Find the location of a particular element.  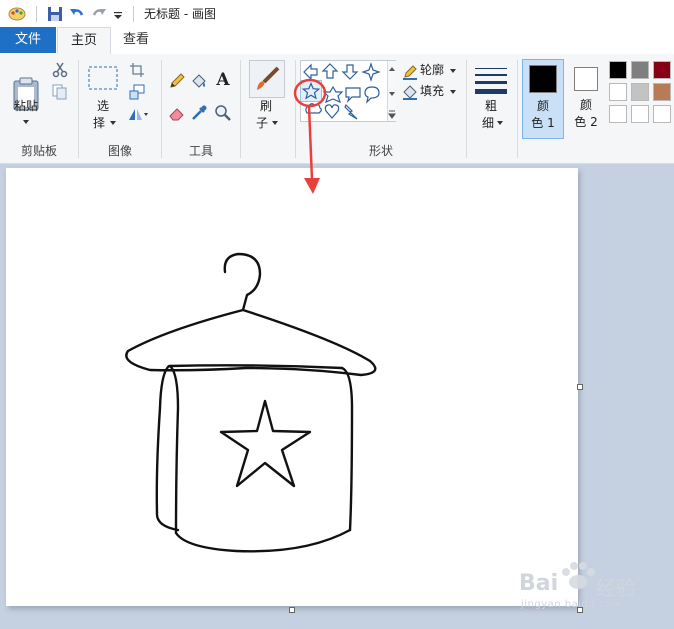

watermark-brand2: 经验 is located at coordinates (616, 588).